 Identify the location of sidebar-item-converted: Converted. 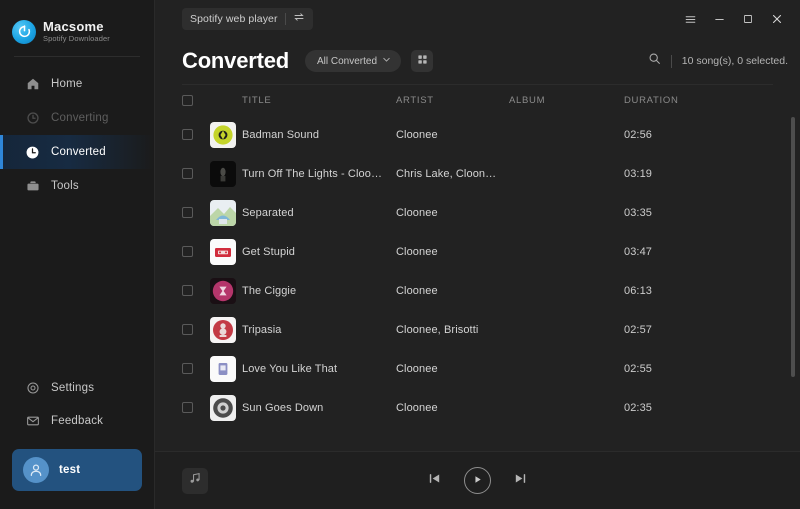
(77, 152).